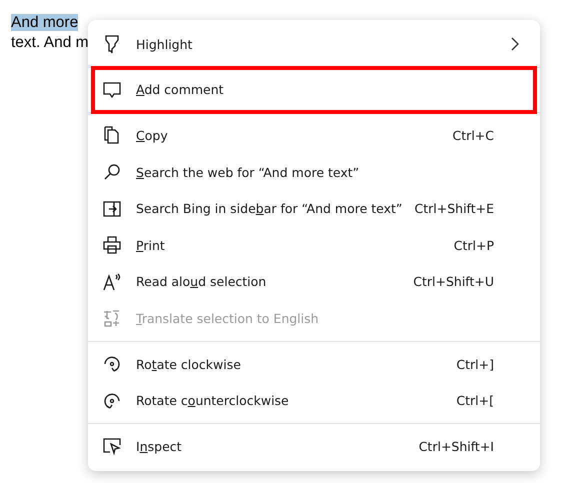 This screenshot has width=566, height=483. Describe the element at coordinates (314, 245) in the screenshot. I see `menu-item: Print Ctrl+P` at that location.